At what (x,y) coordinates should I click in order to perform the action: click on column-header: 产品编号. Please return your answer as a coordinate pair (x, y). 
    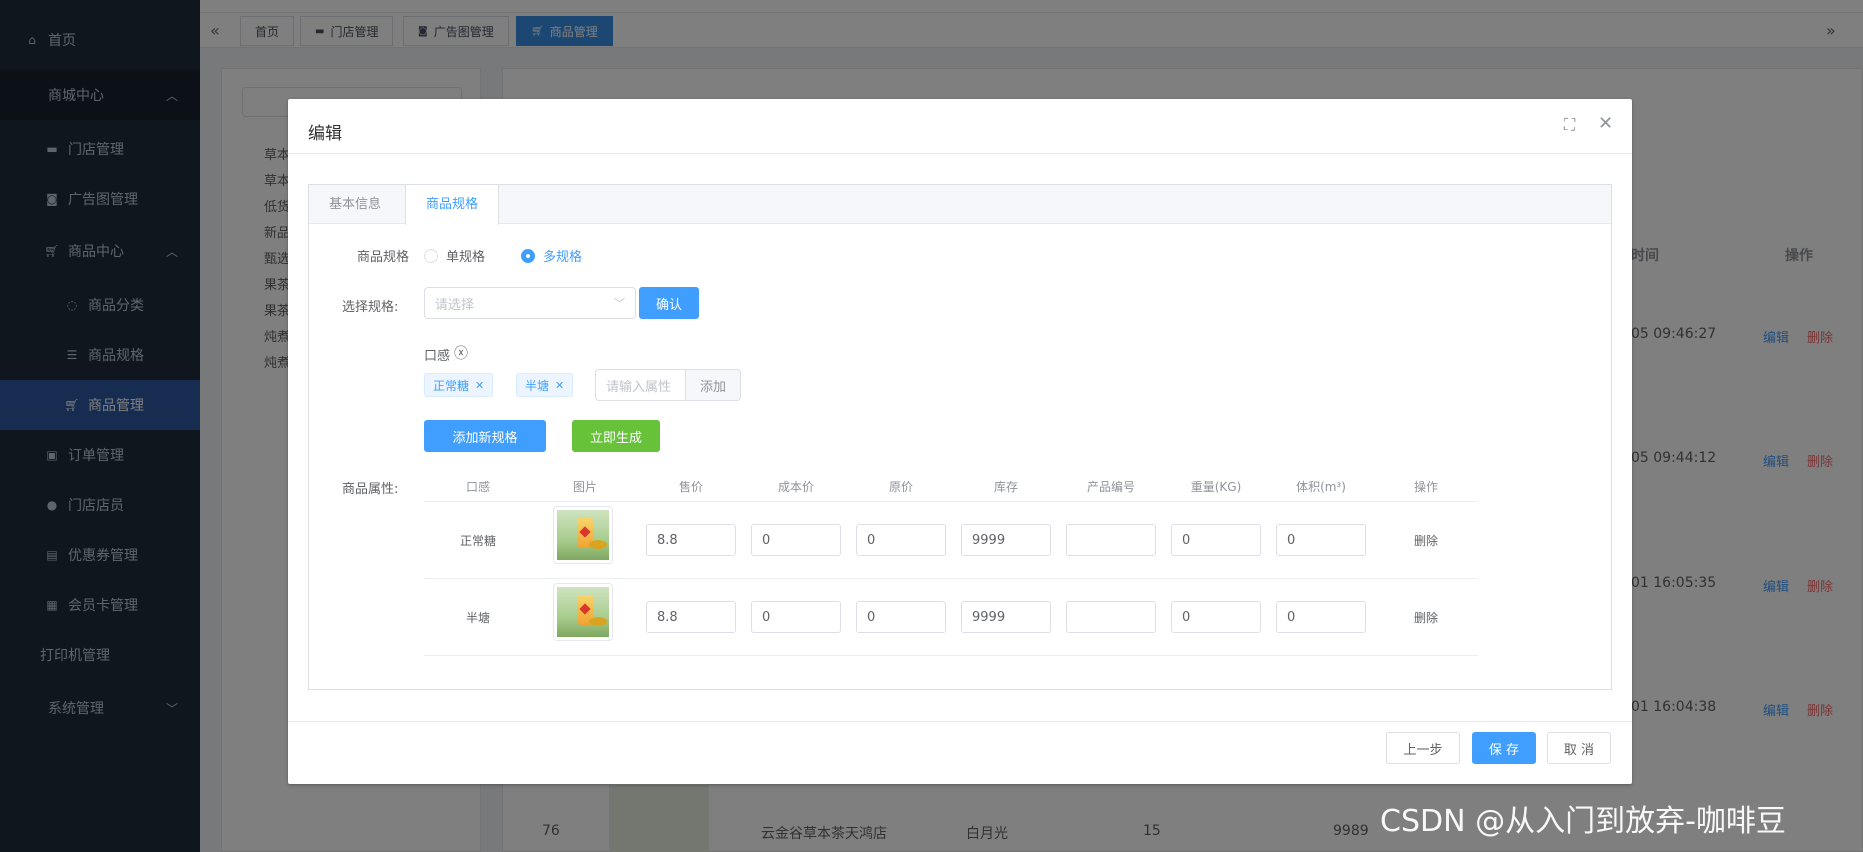
    Looking at the image, I should click on (1111, 487).